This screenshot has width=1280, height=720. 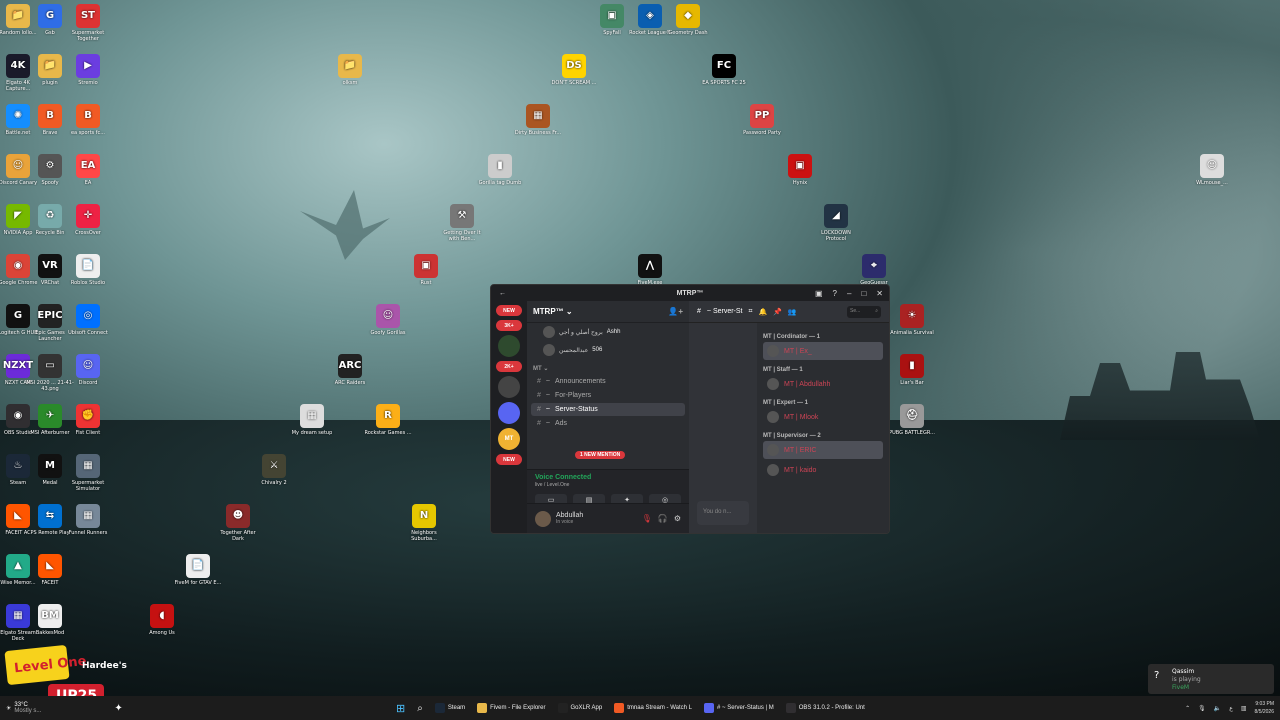 What do you see at coordinates (162, 620) in the screenshot?
I see `desktop-icon: ◖ Among Us` at bounding box center [162, 620].